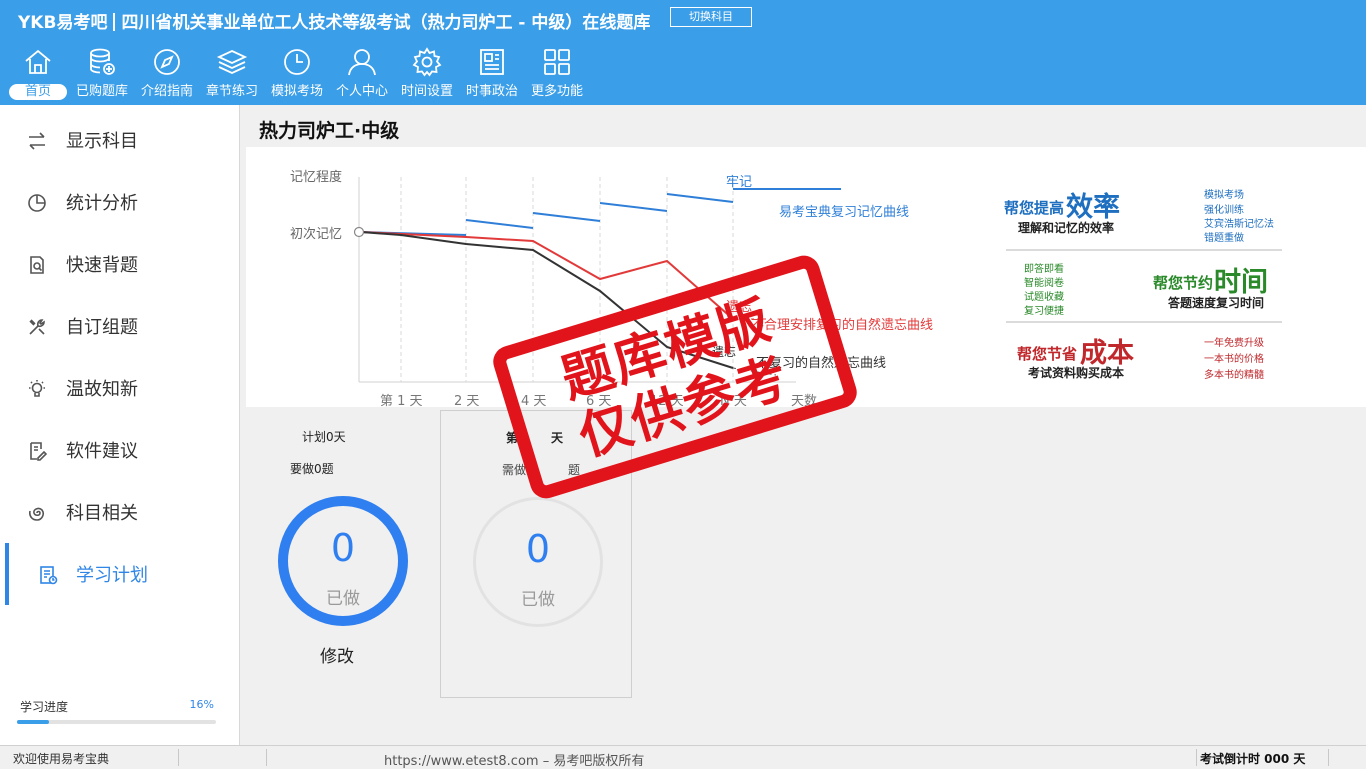 The width and height of the screenshot is (1366, 769). I want to click on active-indicator, so click(7, 574).